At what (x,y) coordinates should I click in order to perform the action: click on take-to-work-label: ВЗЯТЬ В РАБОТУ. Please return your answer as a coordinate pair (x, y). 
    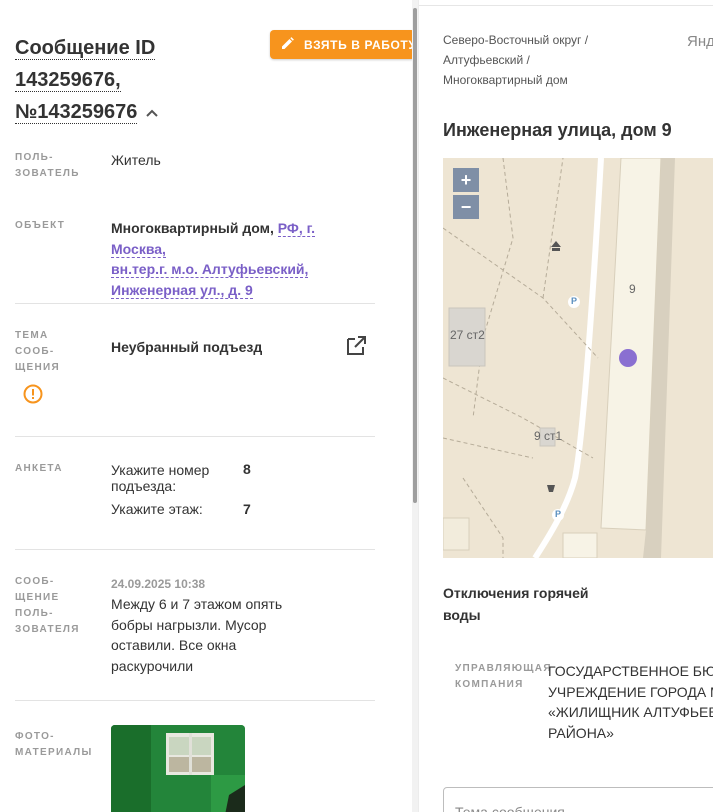
    Looking at the image, I should click on (358, 44).